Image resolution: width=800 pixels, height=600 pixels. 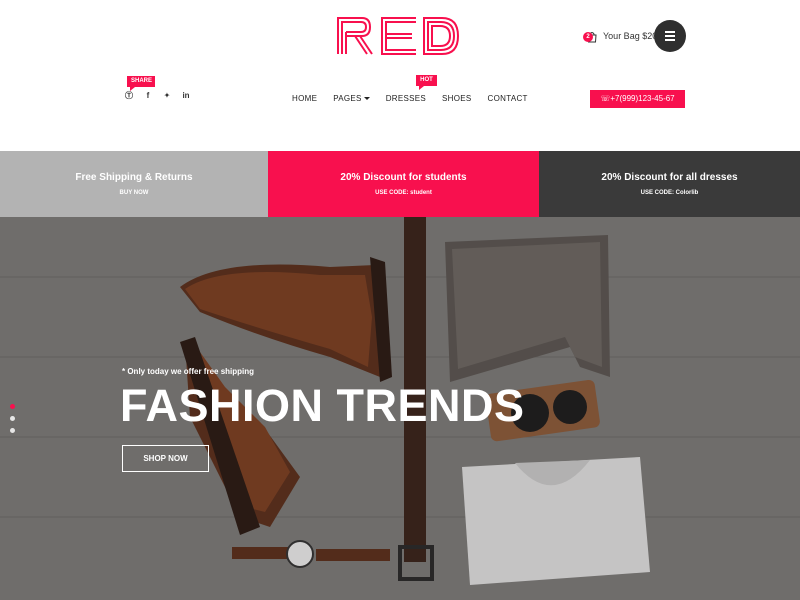 What do you see at coordinates (167, 96) in the screenshot?
I see `twitter-icon: ✦` at bounding box center [167, 96].